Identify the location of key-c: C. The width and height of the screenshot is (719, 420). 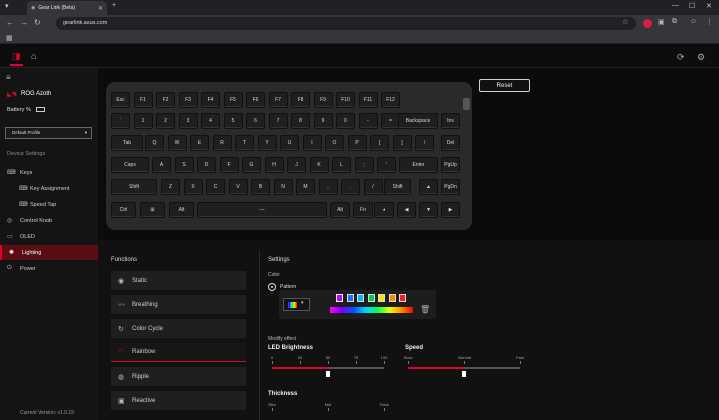
(215, 187).